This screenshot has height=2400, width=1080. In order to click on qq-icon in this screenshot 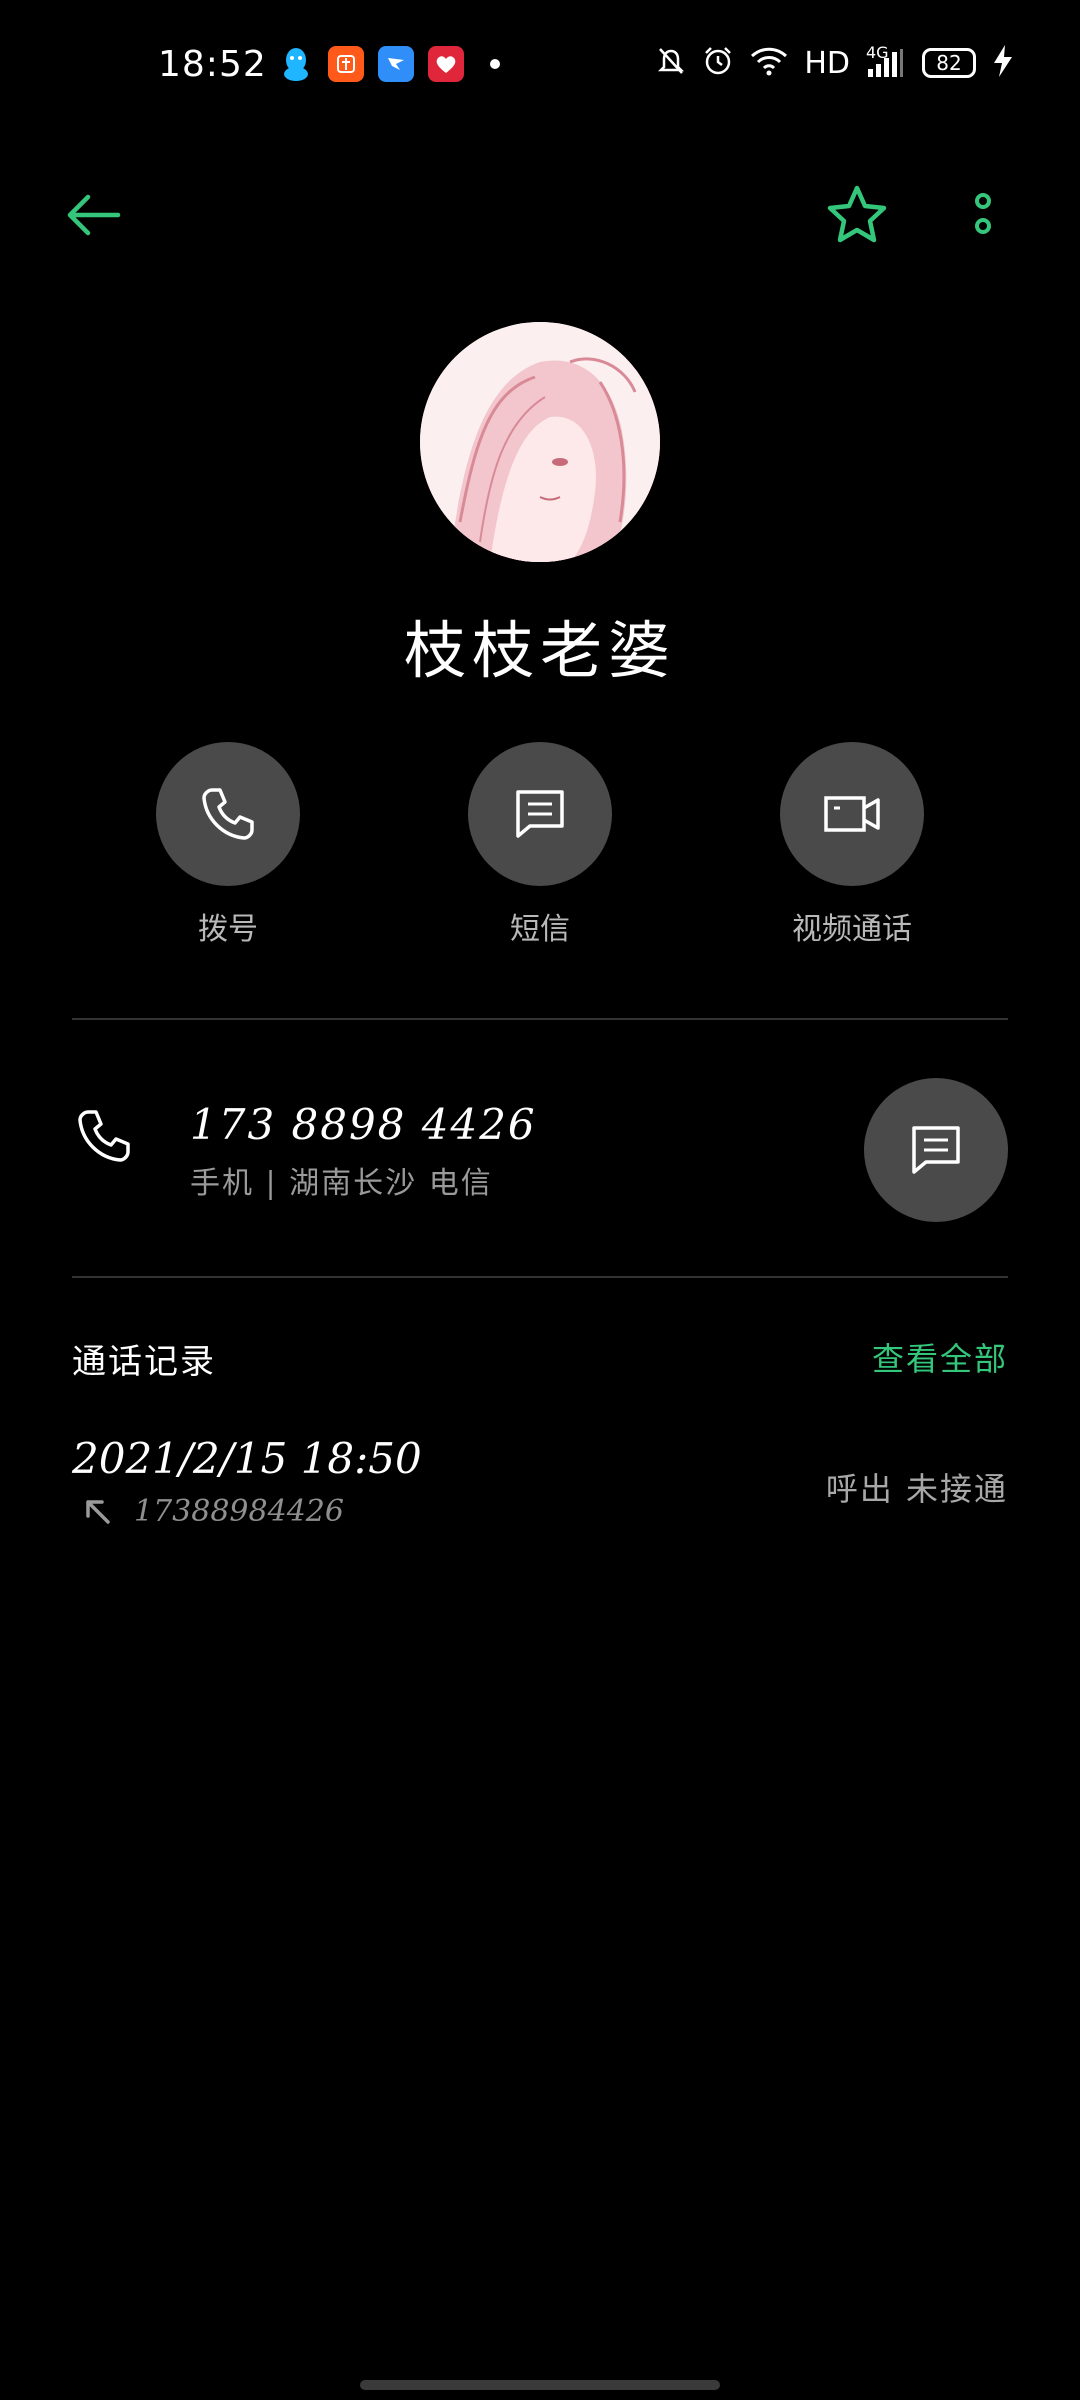, I will do `click(296, 64)`.